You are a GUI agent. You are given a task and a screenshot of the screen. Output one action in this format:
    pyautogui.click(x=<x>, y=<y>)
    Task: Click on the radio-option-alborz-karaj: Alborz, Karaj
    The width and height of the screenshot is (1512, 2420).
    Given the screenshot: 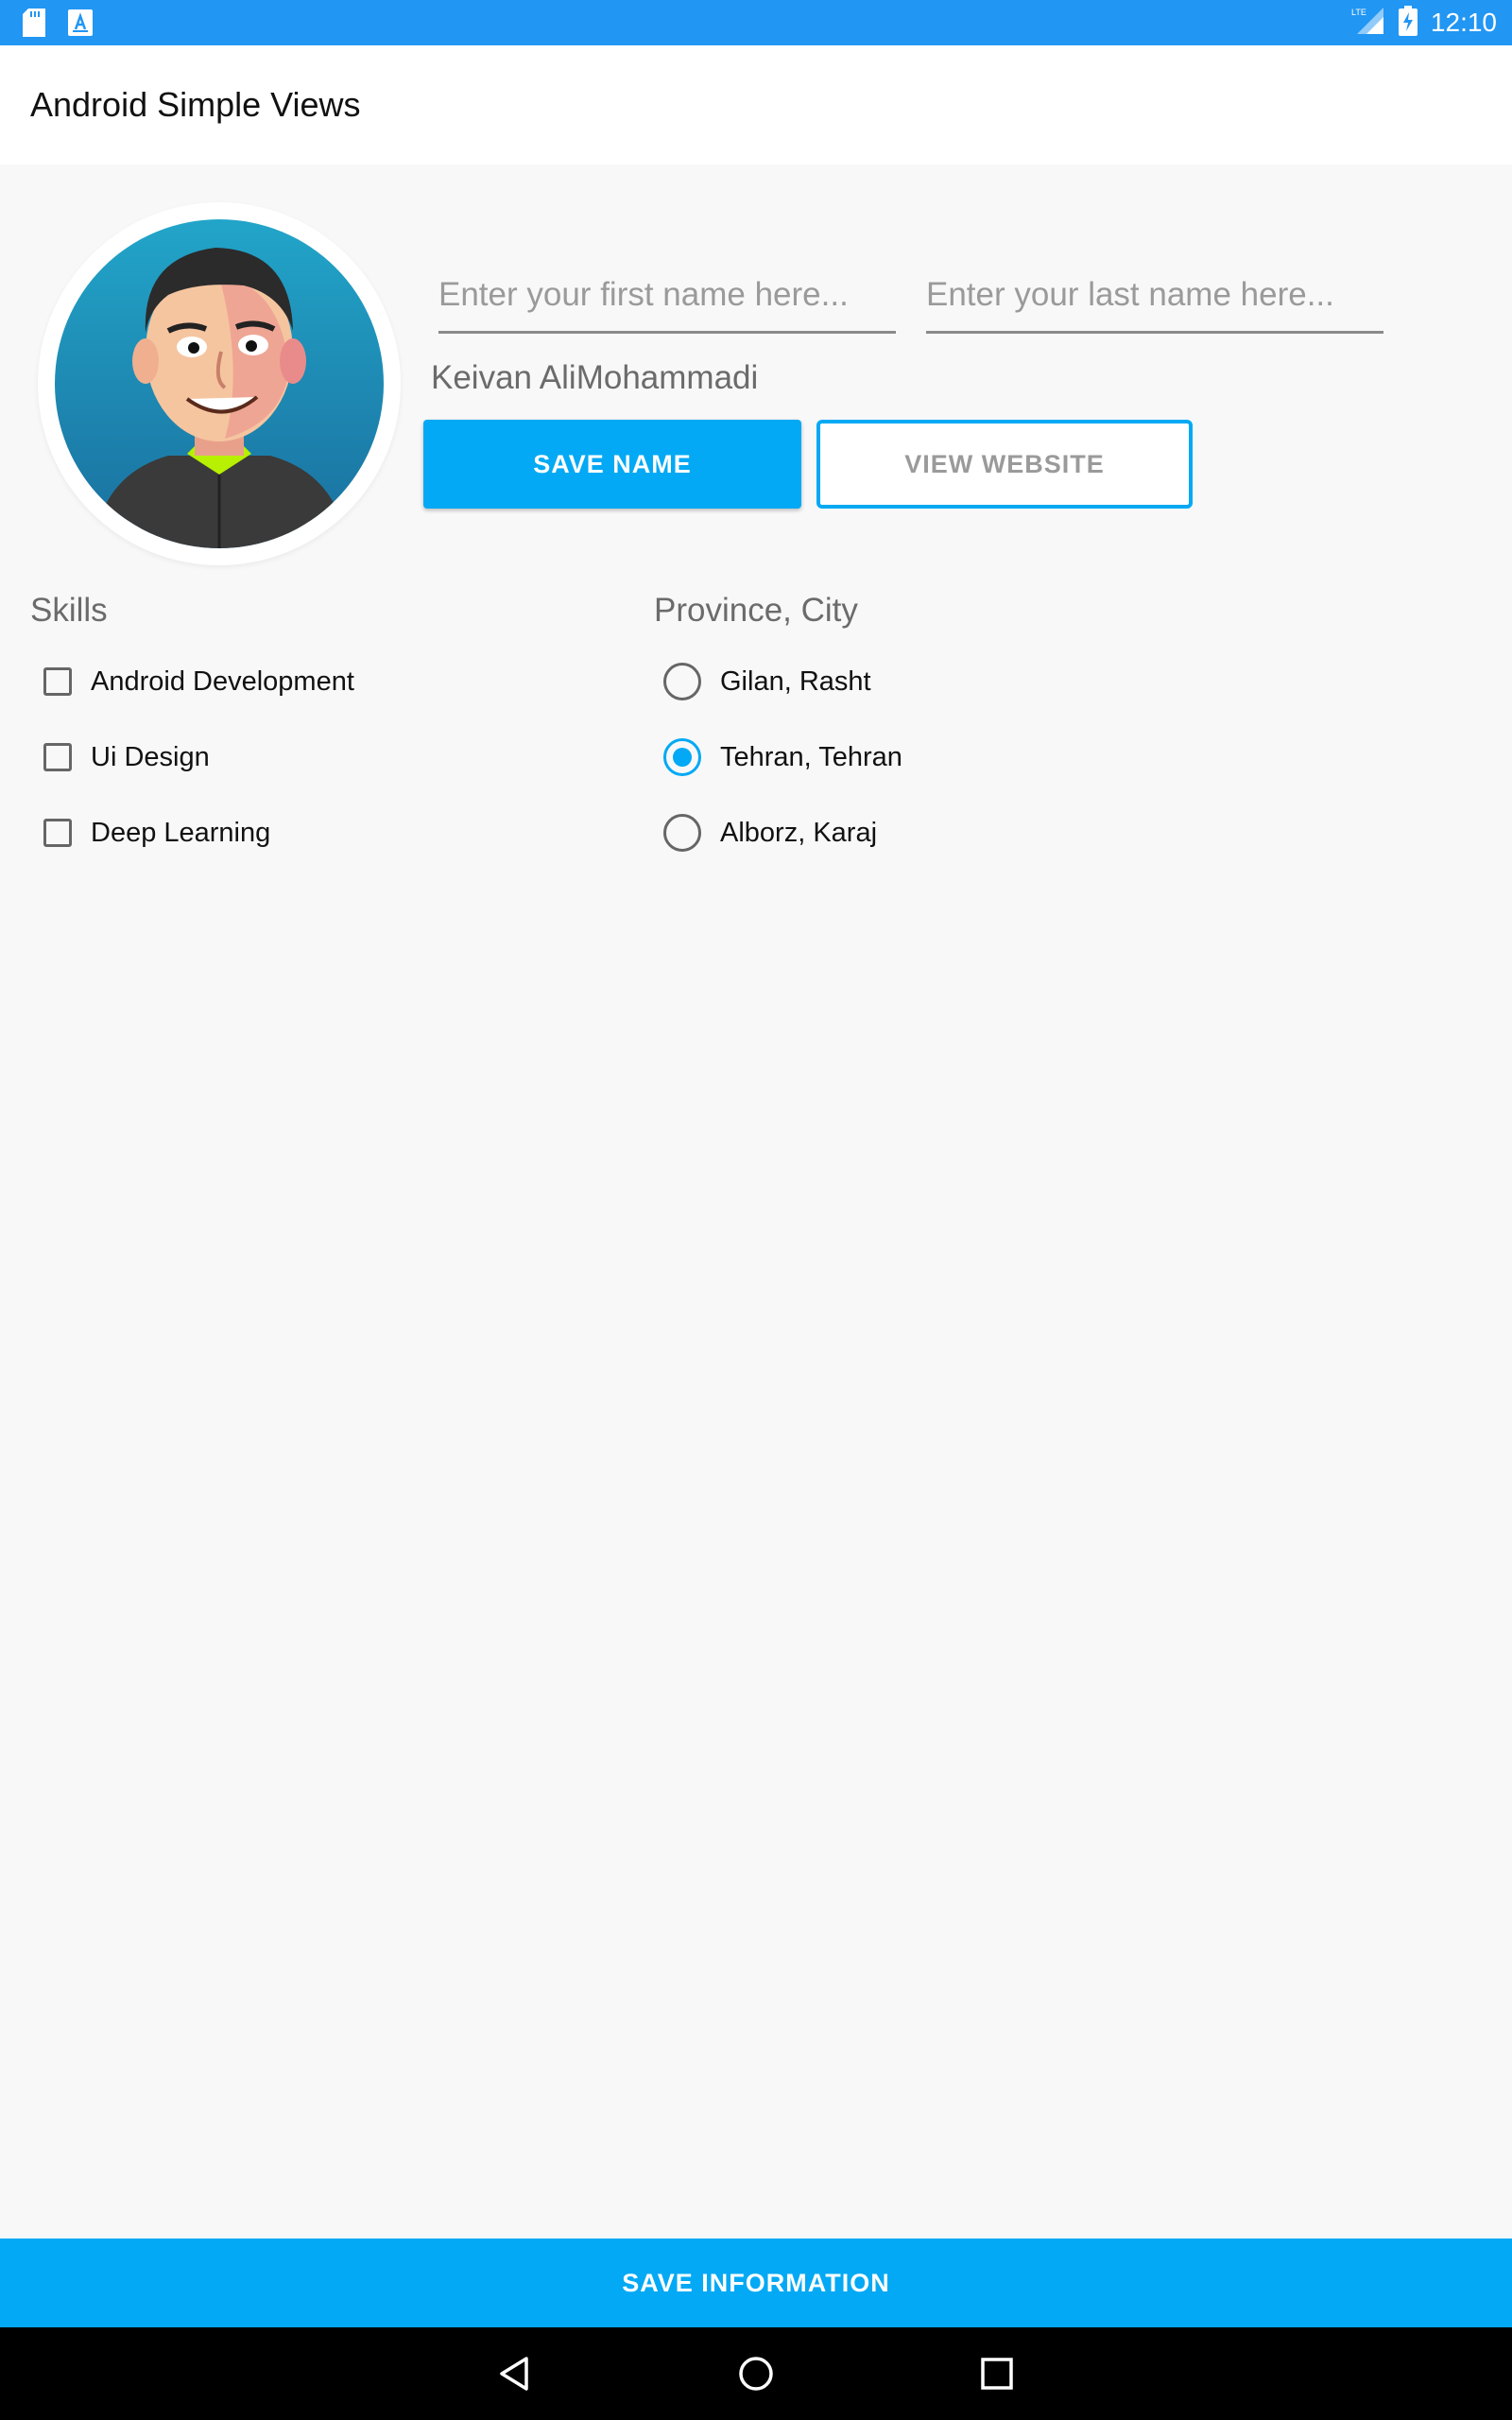 What is the action you would take?
    pyautogui.click(x=770, y=832)
    